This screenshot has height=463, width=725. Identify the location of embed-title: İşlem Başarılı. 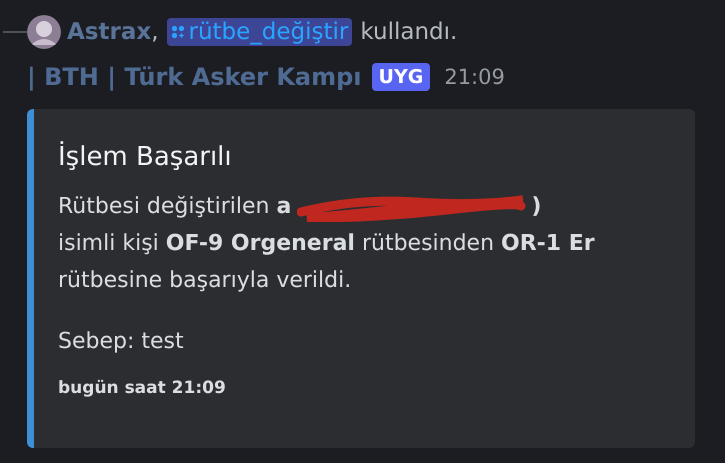
(145, 156).